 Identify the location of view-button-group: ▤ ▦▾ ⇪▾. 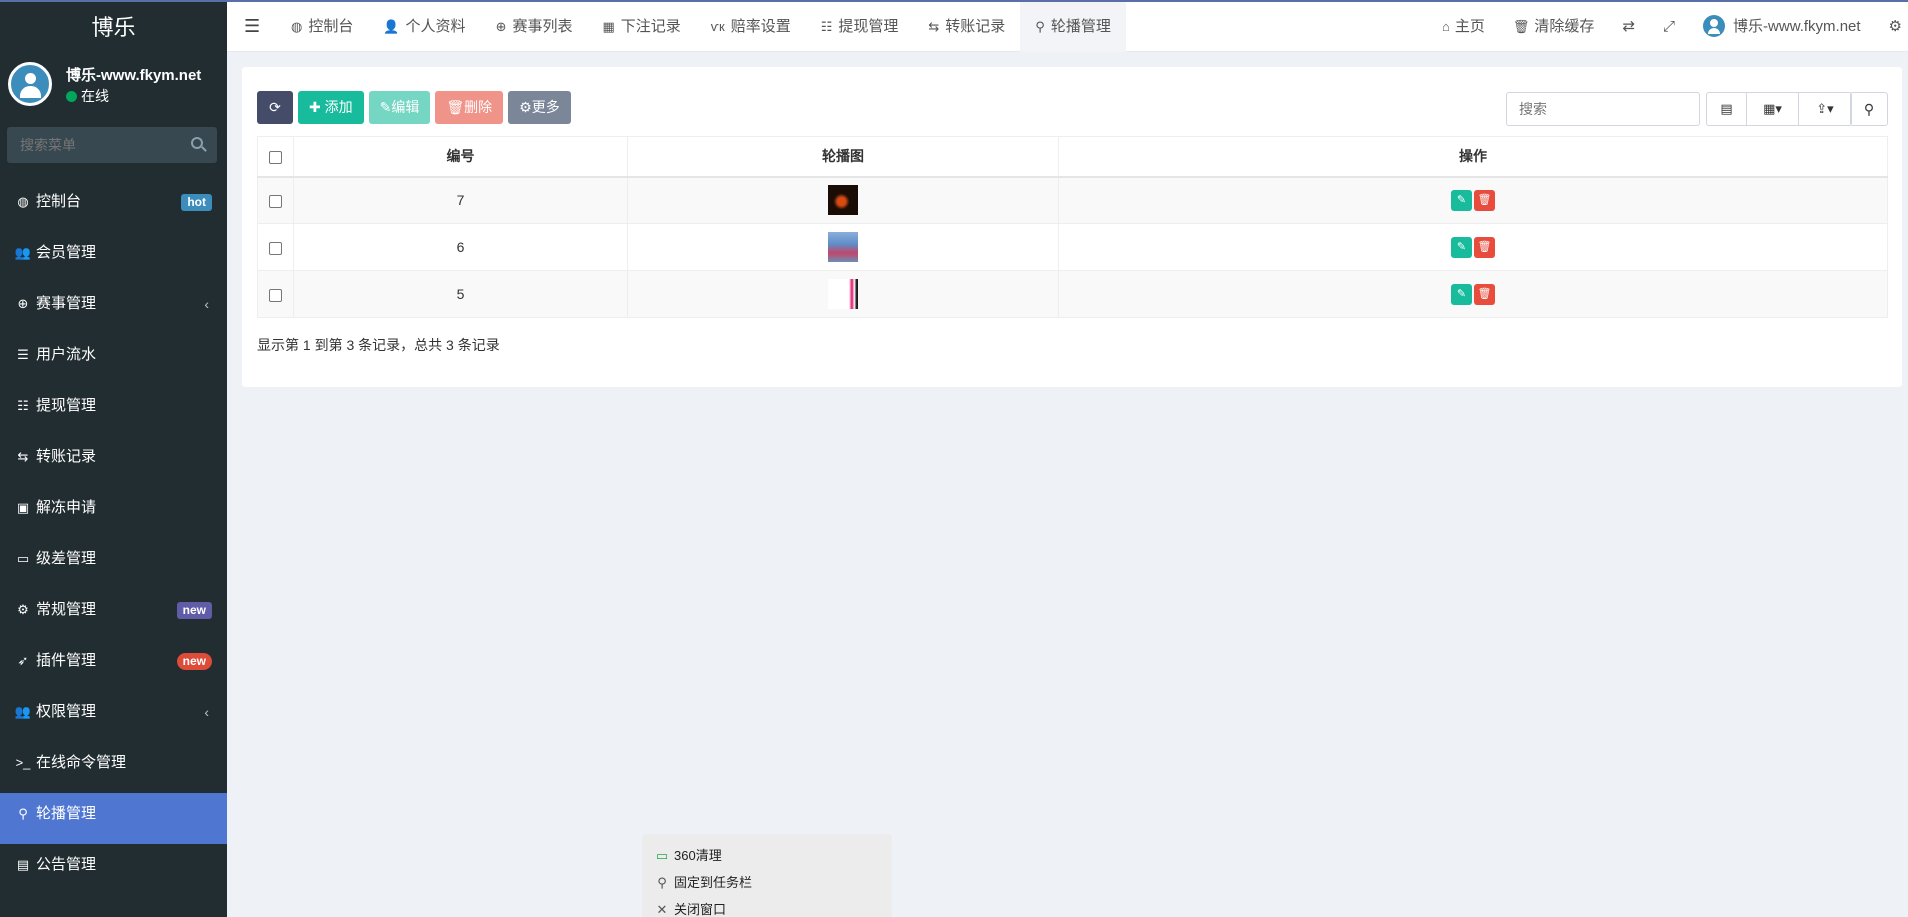
(1779, 109).